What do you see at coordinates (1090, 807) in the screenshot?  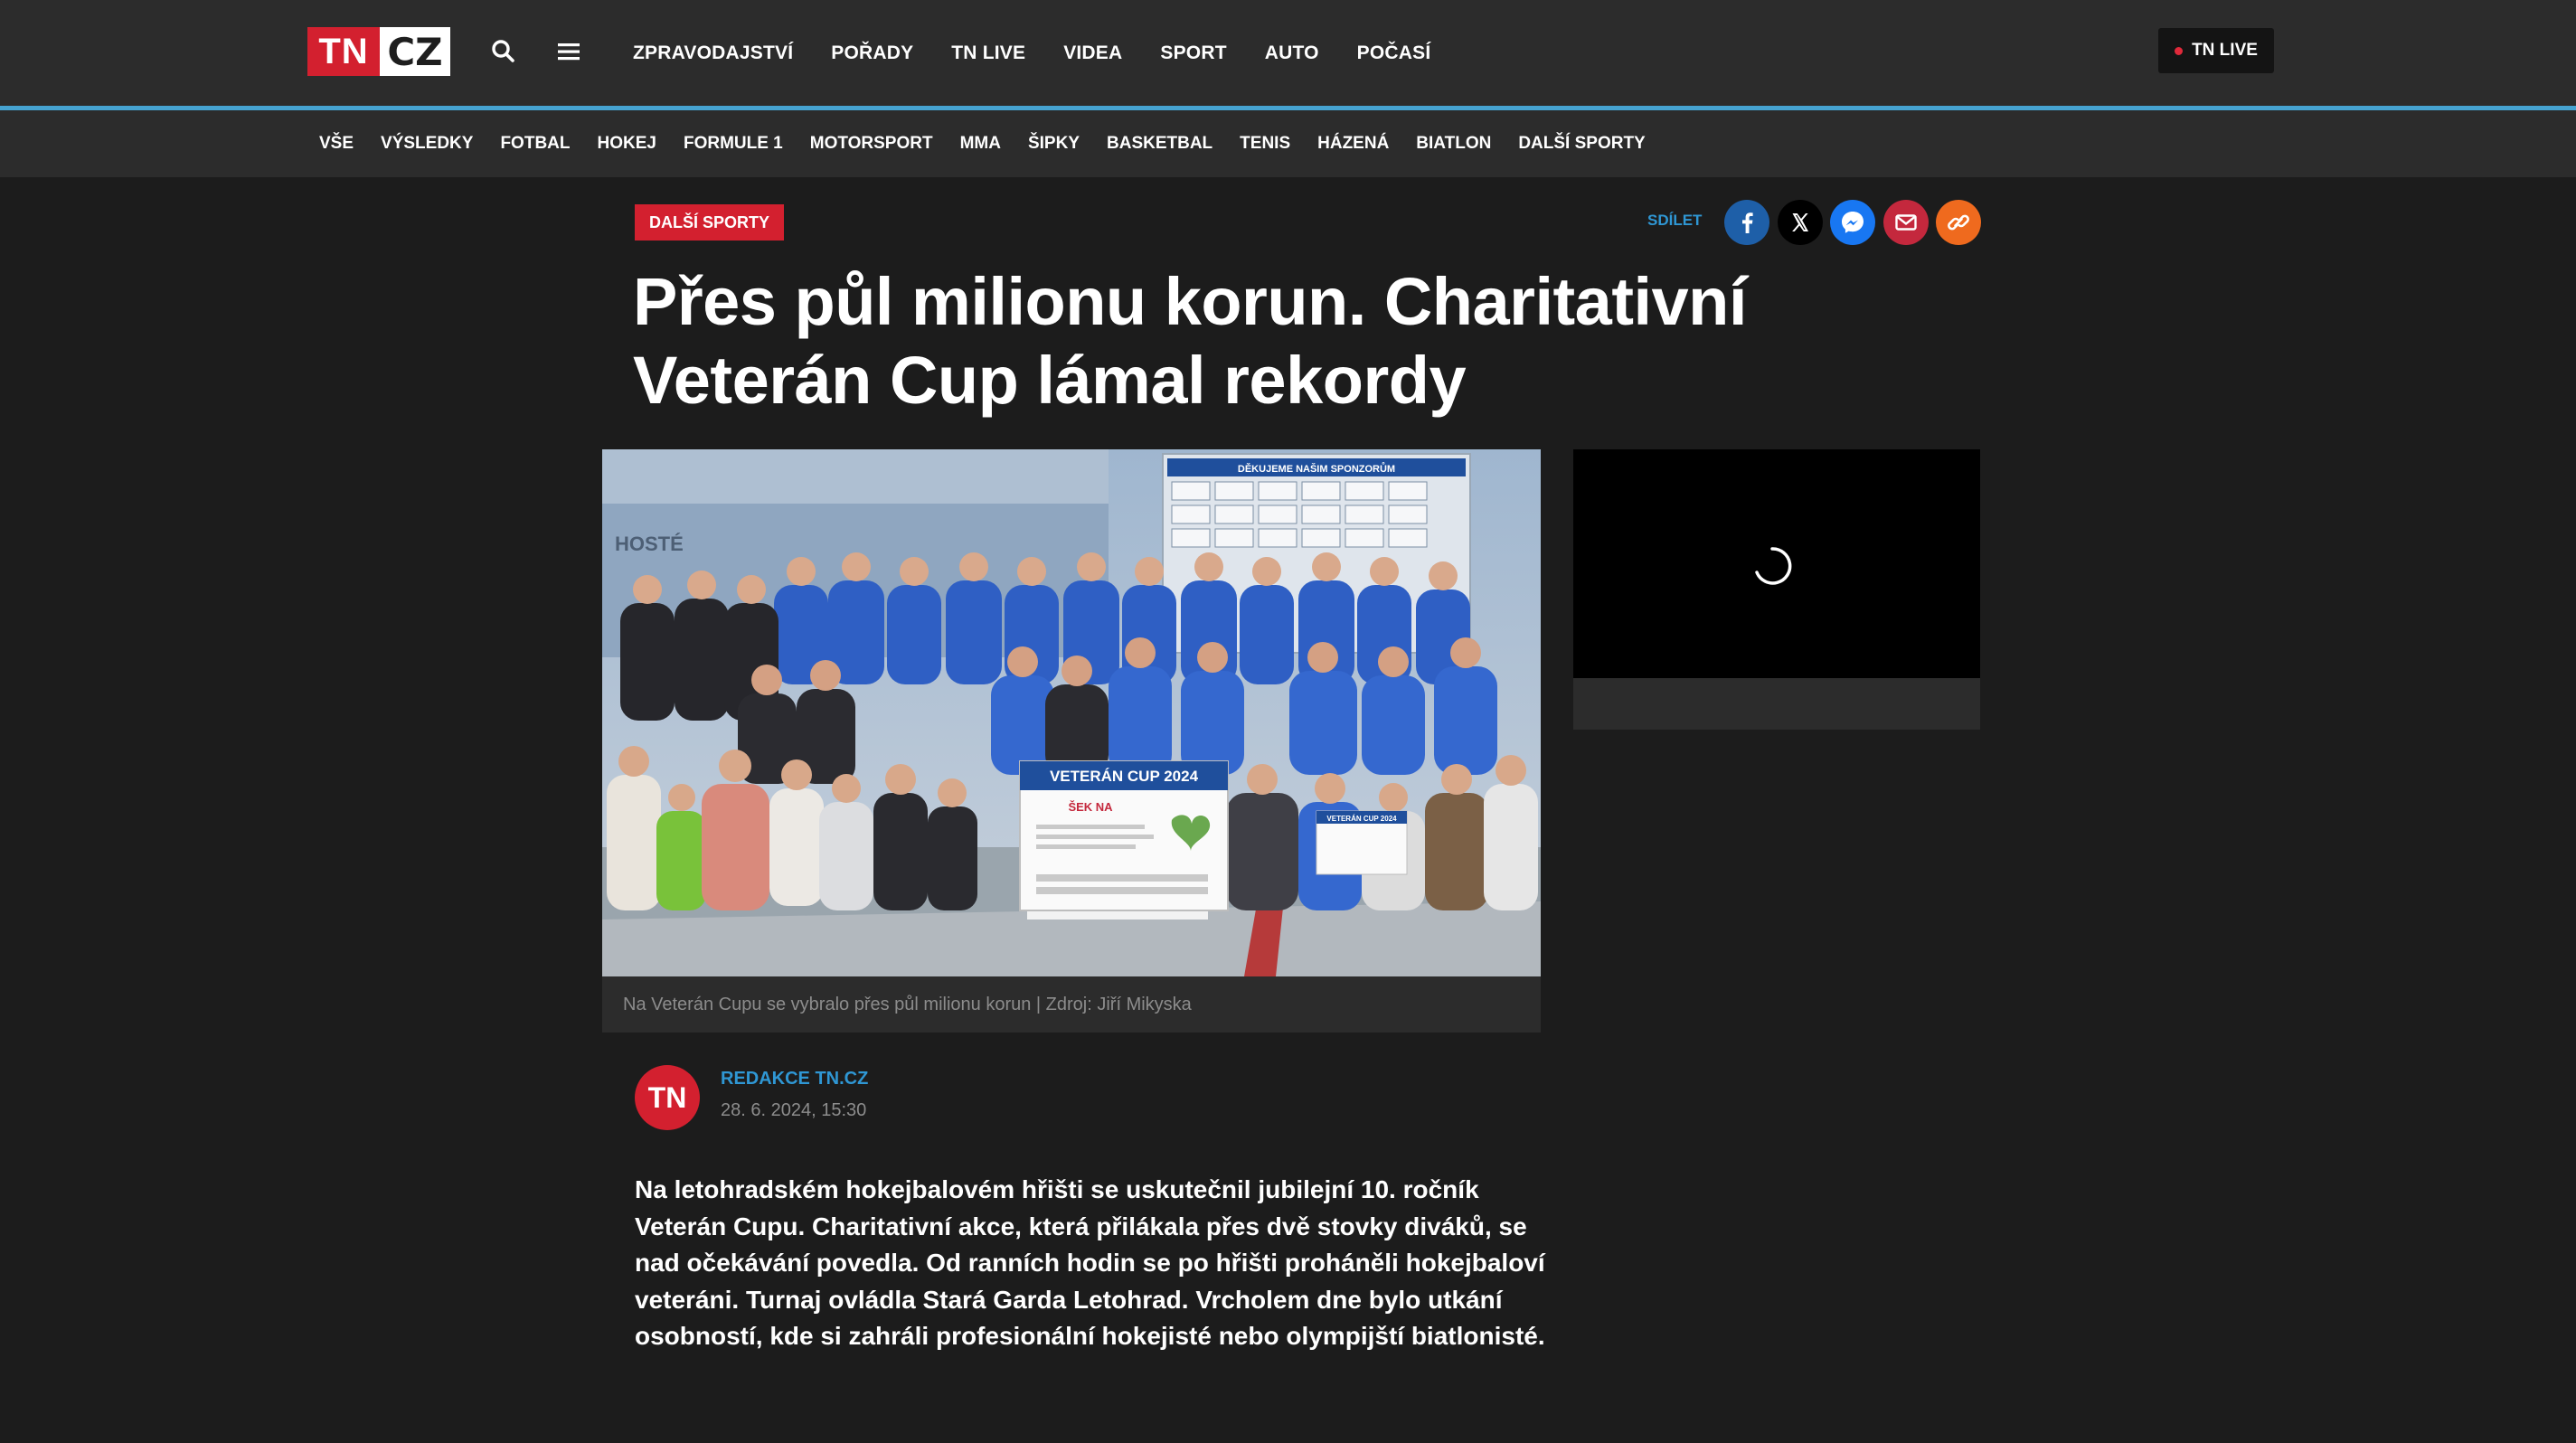 I see `check-text: ŠEK NA` at bounding box center [1090, 807].